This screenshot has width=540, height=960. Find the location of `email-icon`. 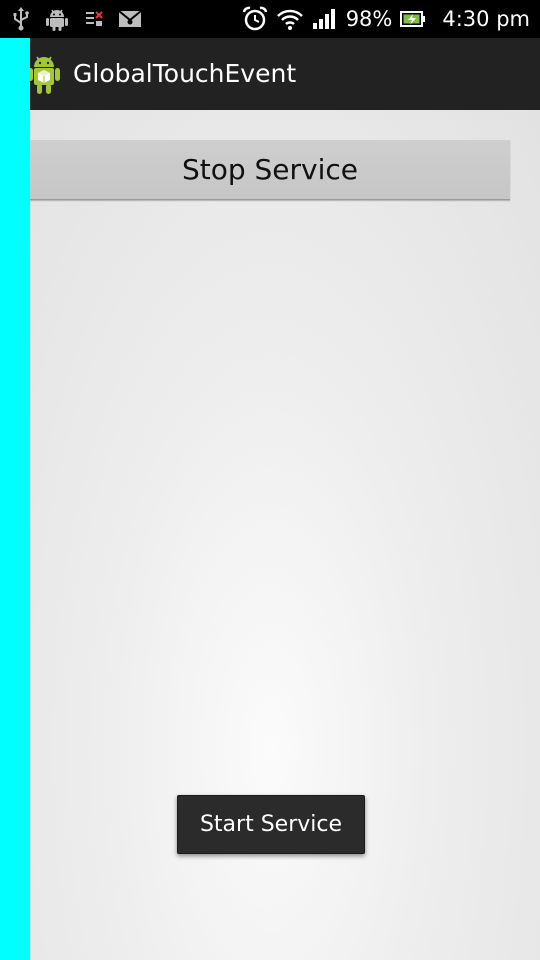

email-icon is located at coordinates (130, 19).